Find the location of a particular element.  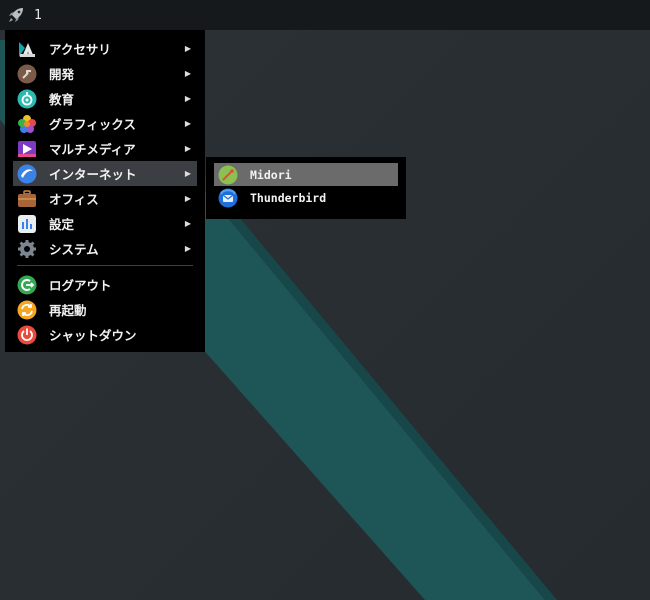

menu-item-label: 設定 is located at coordinates (62, 224).